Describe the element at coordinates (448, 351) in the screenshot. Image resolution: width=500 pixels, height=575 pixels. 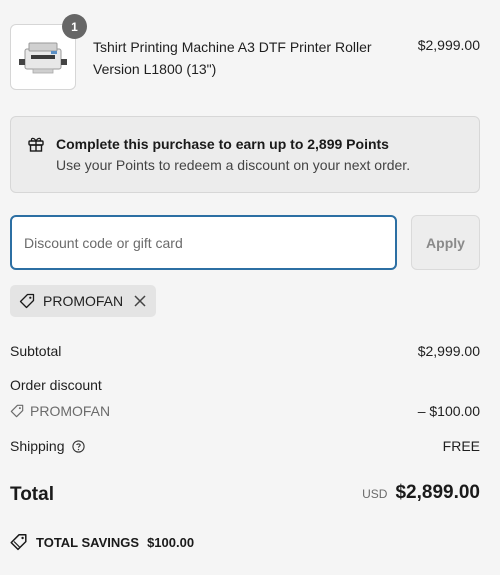
I see `subtotal-value: $2,999.00` at that location.